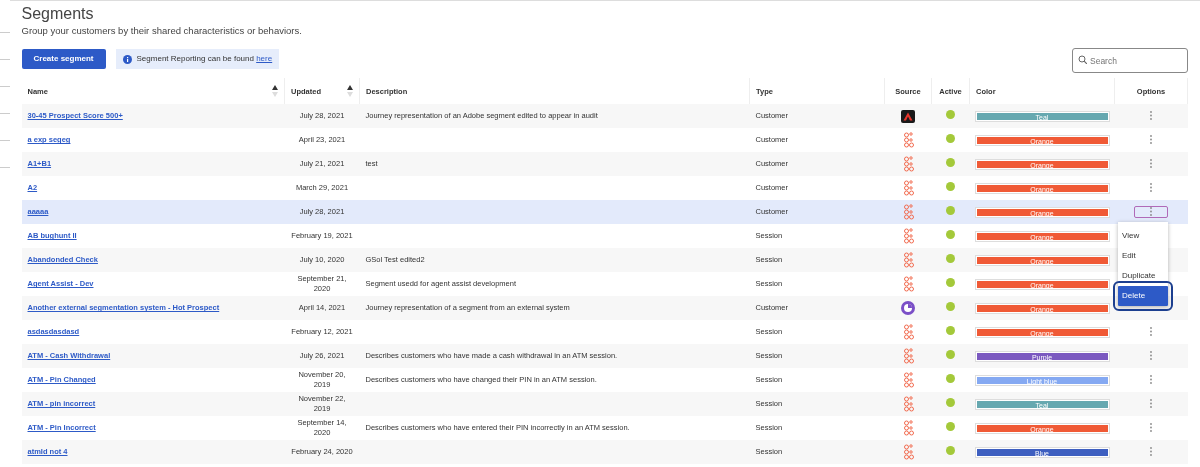 This screenshot has height=467, width=1200. What do you see at coordinates (127, 59) in the screenshot?
I see `info-icon` at bounding box center [127, 59].